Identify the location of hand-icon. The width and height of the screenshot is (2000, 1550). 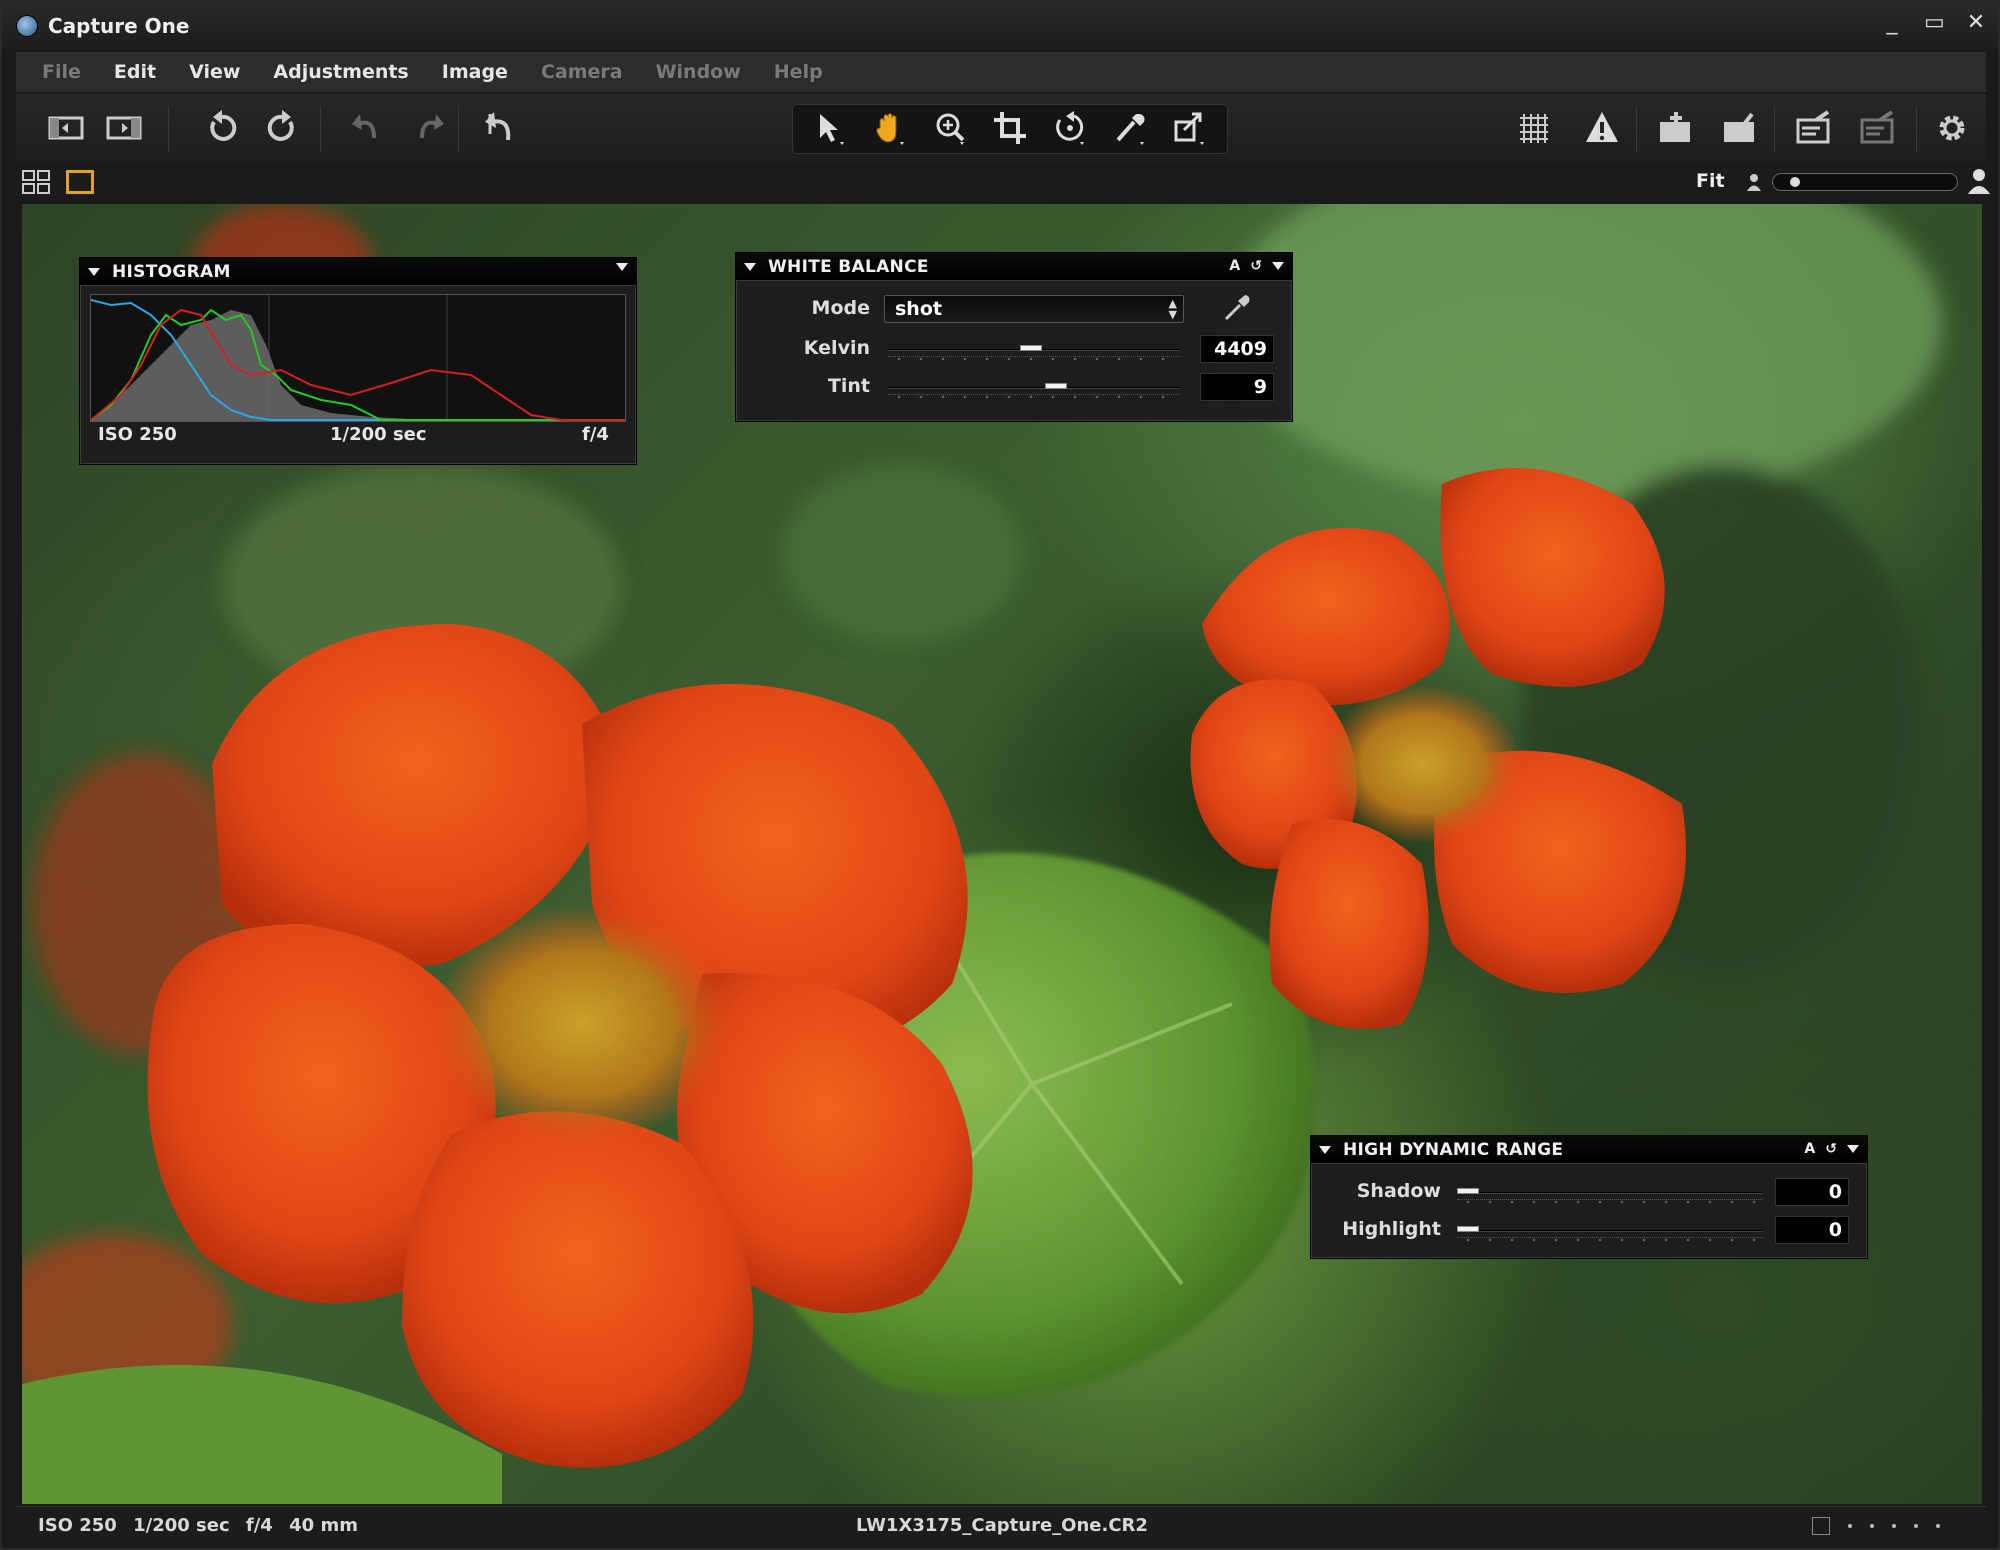
(890, 129).